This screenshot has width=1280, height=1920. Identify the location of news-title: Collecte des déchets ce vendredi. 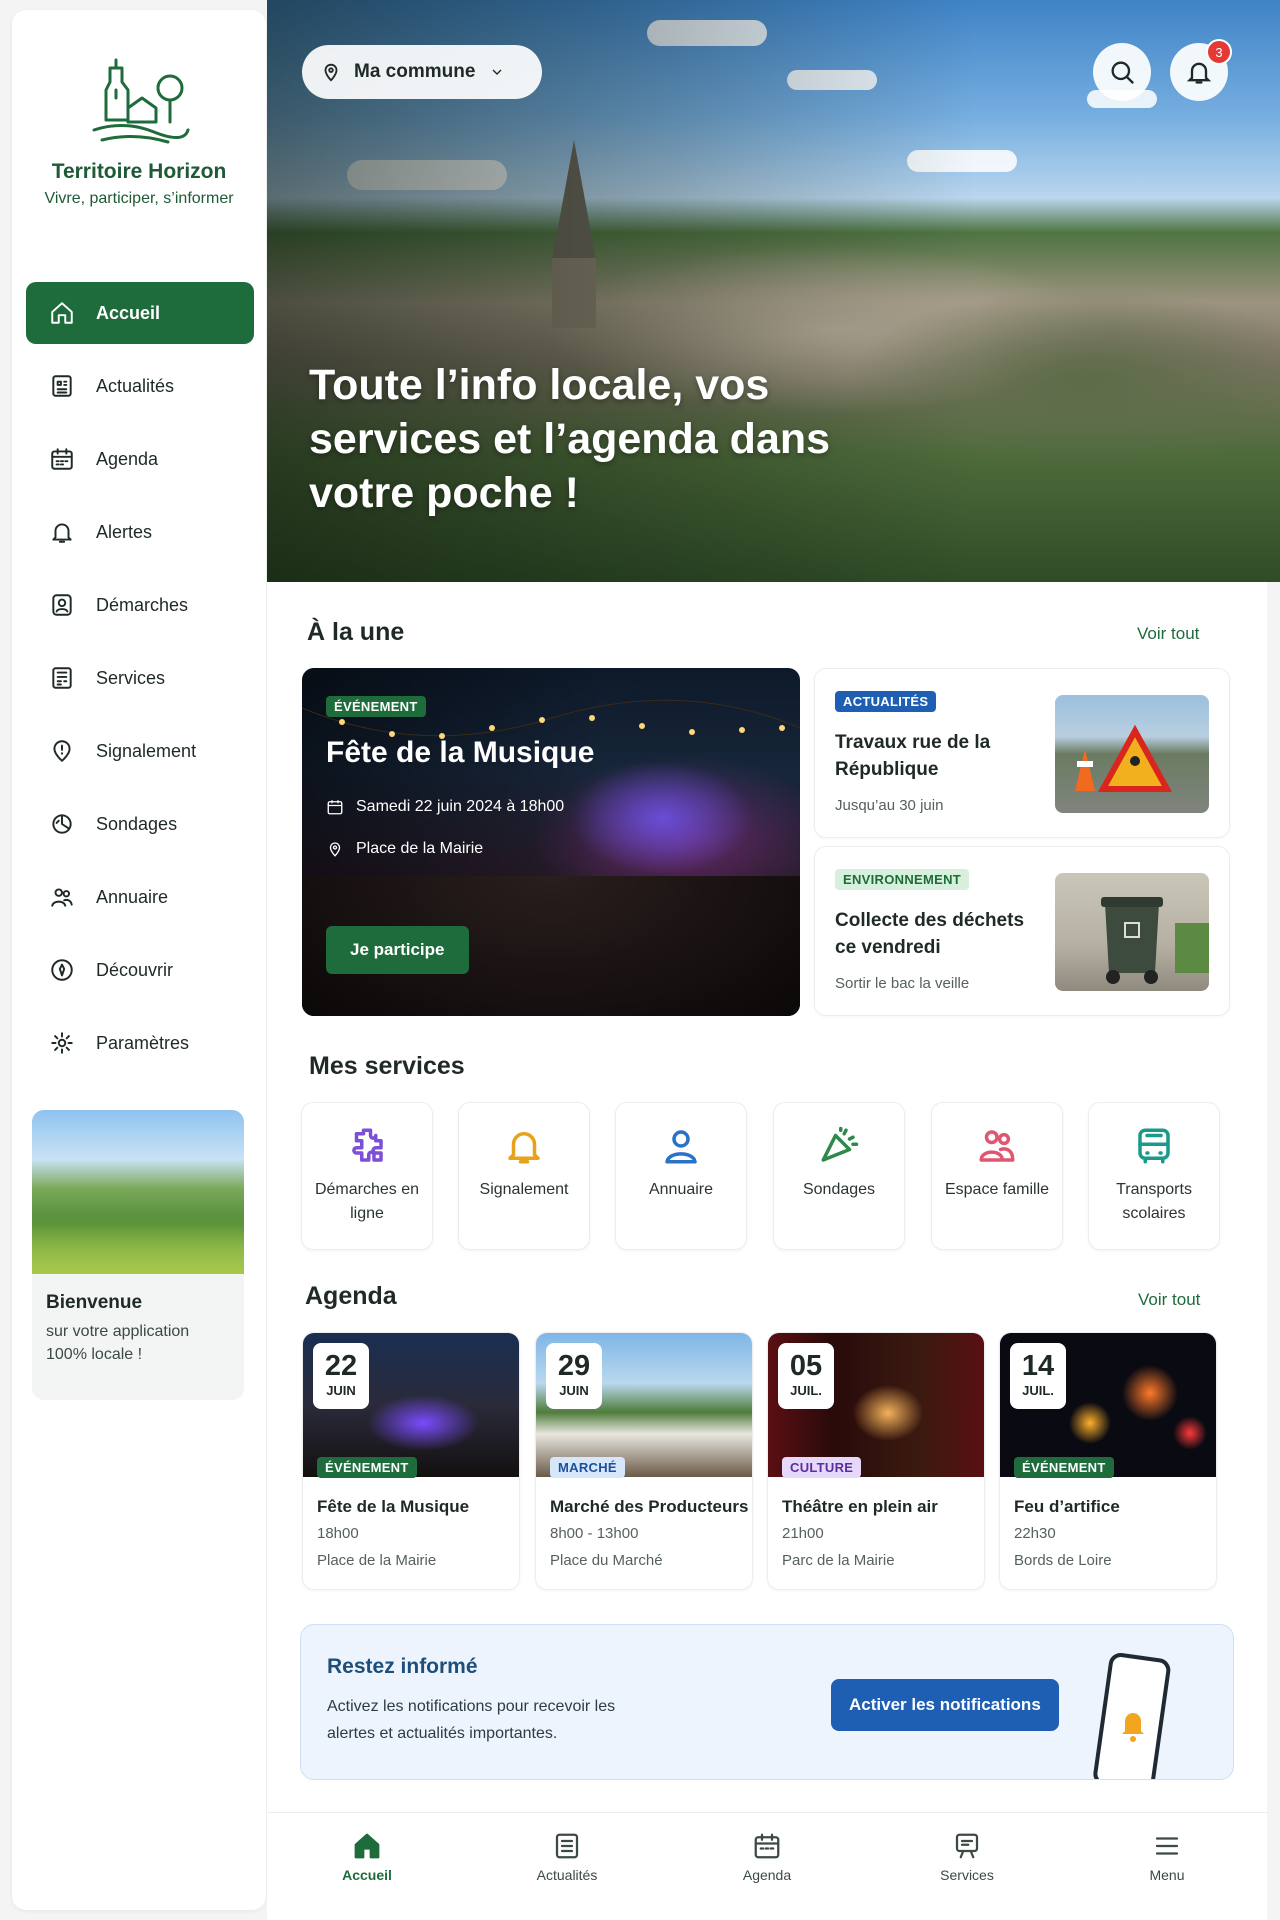
(930, 934).